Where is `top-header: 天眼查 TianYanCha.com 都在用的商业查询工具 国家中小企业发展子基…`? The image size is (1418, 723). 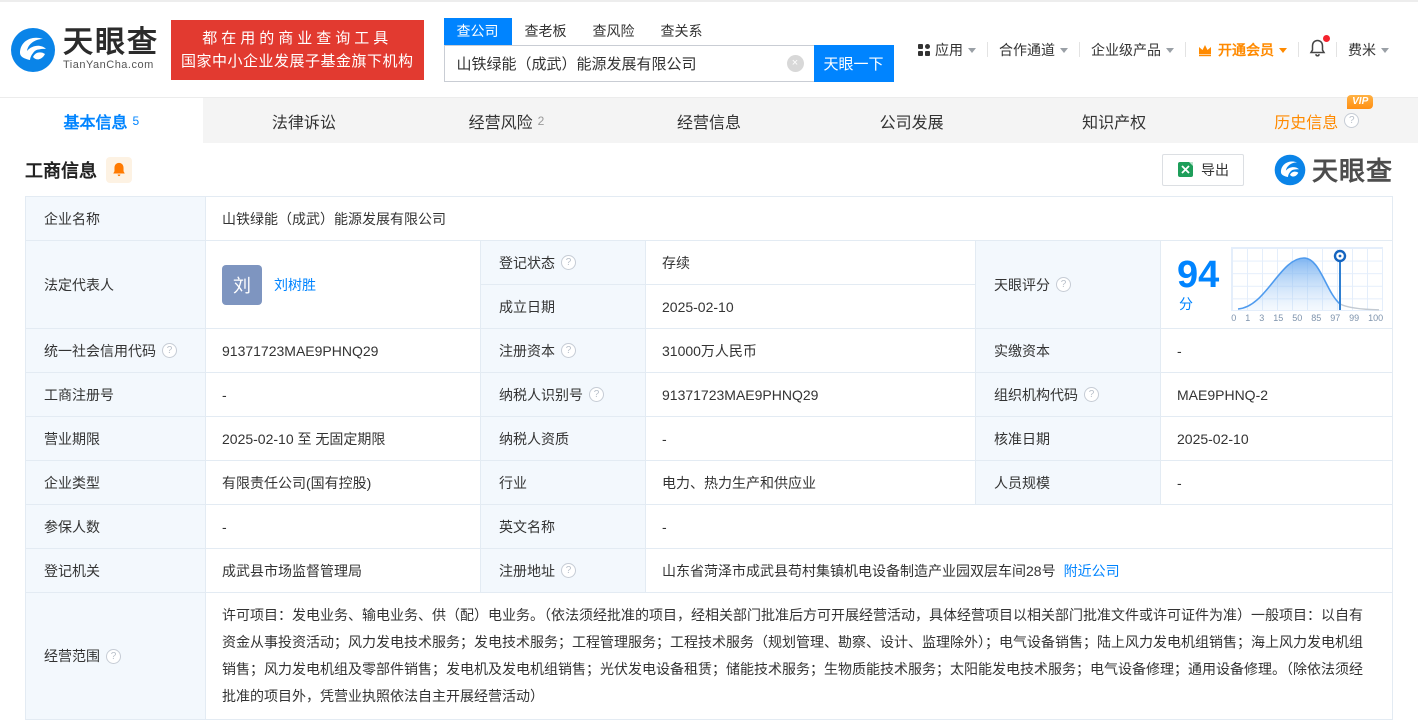
top-header: 天眼查 TianYanCha.com 都在用的商业查询工具 国家中小企业发展子基… is located at coordinates (709, 48).